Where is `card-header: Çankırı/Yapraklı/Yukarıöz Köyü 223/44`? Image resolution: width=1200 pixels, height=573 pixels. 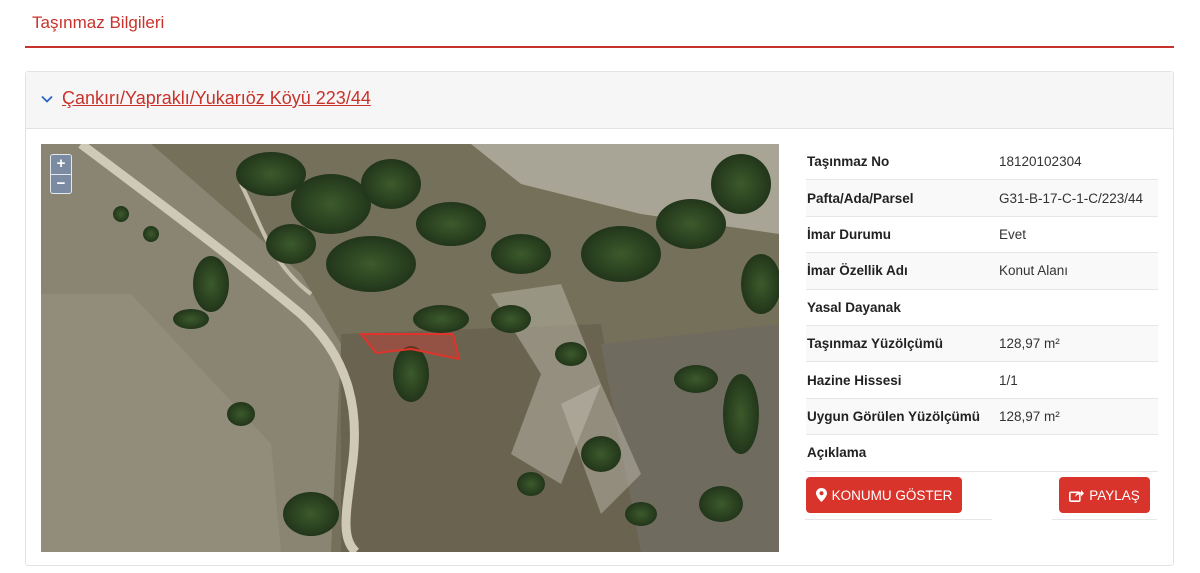 card-header: Çankırı/Yapraklı/Yukarıöz Köyü 223/44 is located at coordinates (599, 100).